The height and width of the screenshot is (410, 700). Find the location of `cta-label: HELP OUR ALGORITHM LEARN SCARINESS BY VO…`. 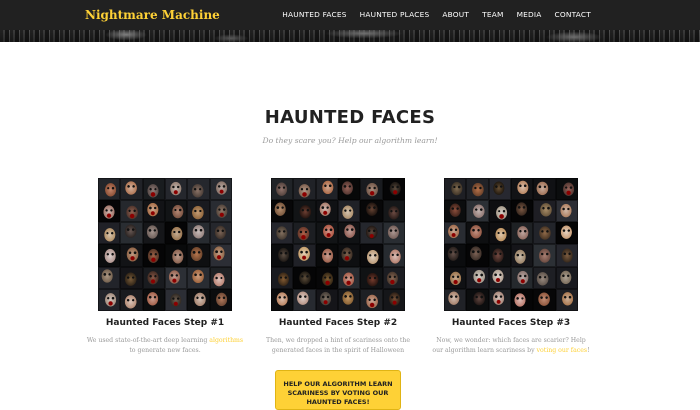

cta-label: HELP OUR ALGORITHM LEARN SCARINESS BY VO… is located at coordinates (338, 392).